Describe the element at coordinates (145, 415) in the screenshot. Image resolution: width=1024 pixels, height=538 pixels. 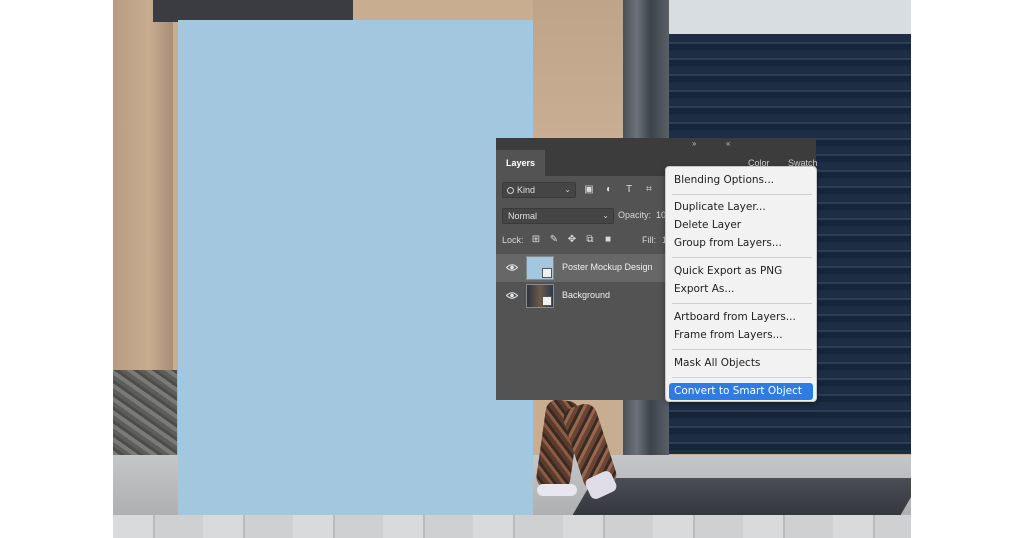
I see `stone-base` at that location.